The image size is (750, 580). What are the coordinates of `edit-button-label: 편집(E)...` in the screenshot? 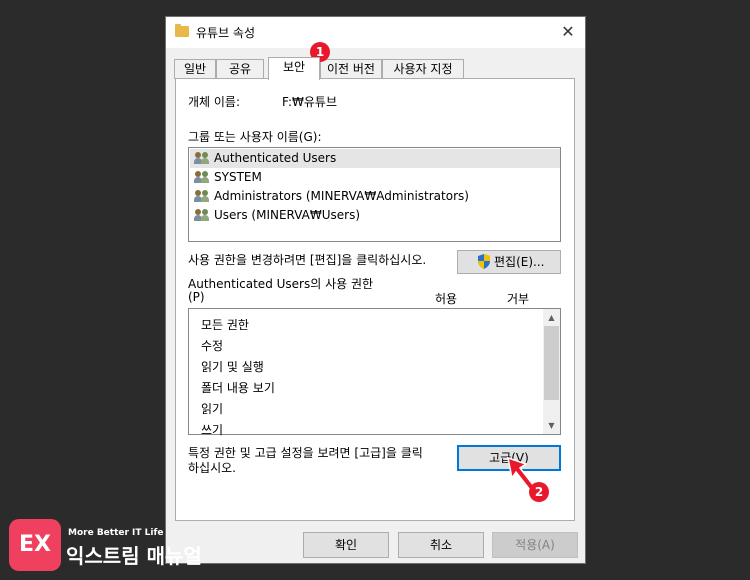 It's located at (519, 262).